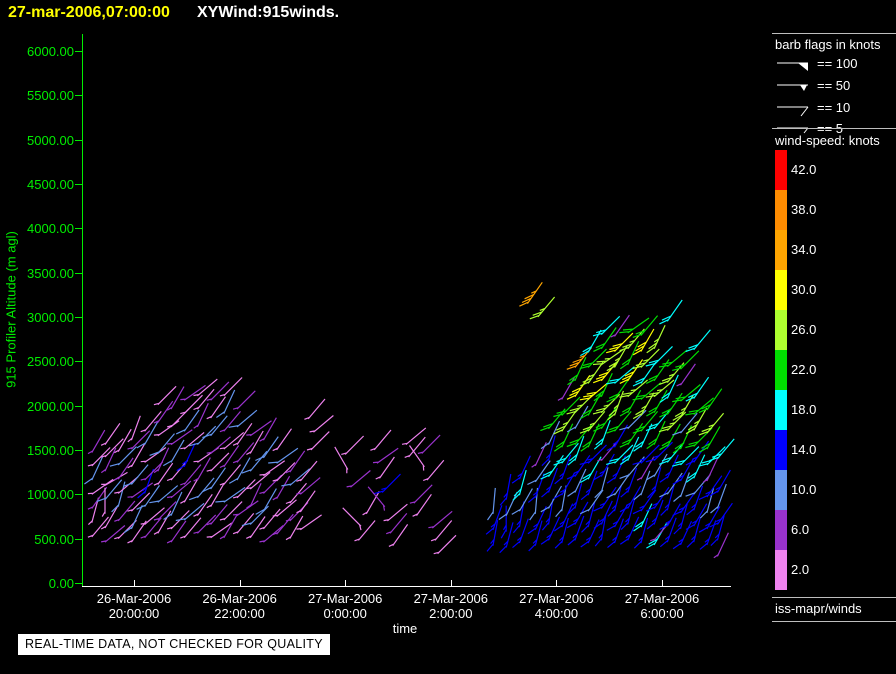 The height and width of the screenshot is (674, 896). Describe the element at coordinates (556, 613) in the screenshot. I see `x-tick-time: 4:00:00` at that location.